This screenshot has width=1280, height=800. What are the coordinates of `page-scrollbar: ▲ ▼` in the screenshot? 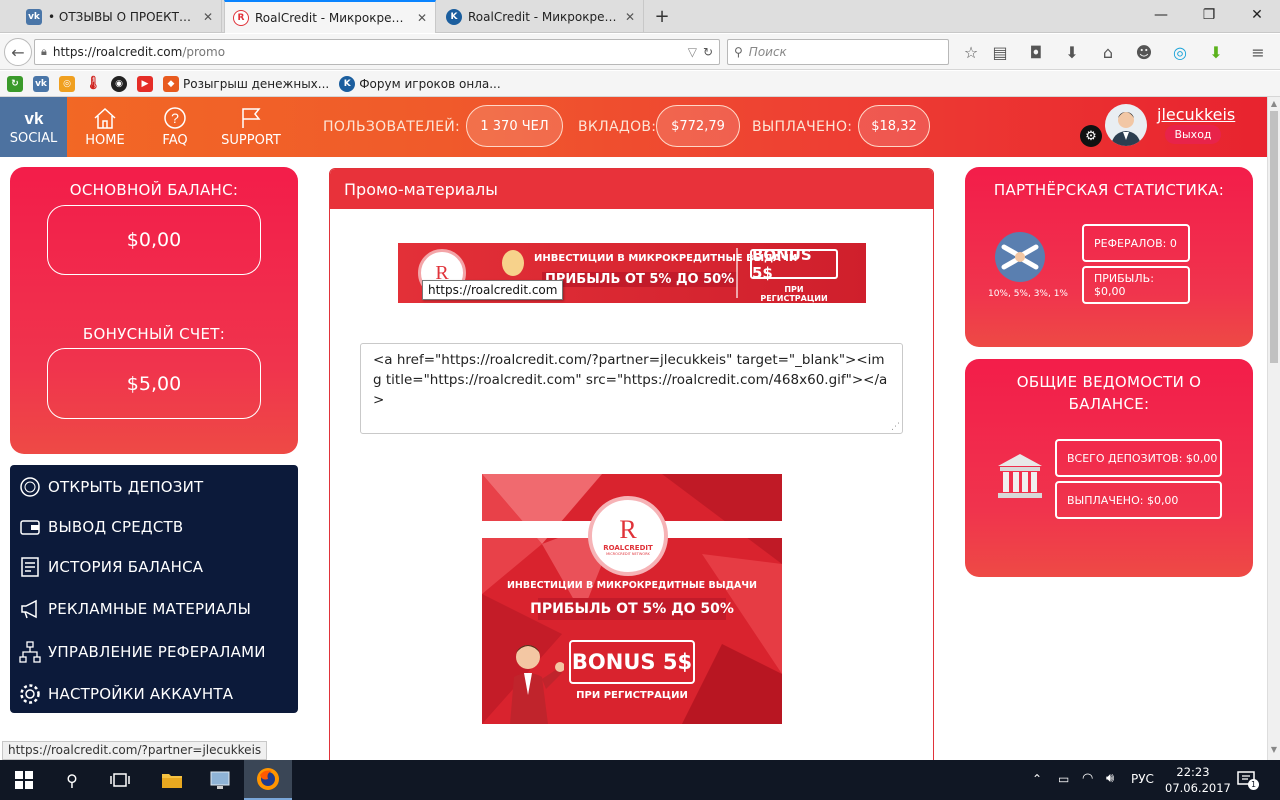 It's located at (1273, 428).